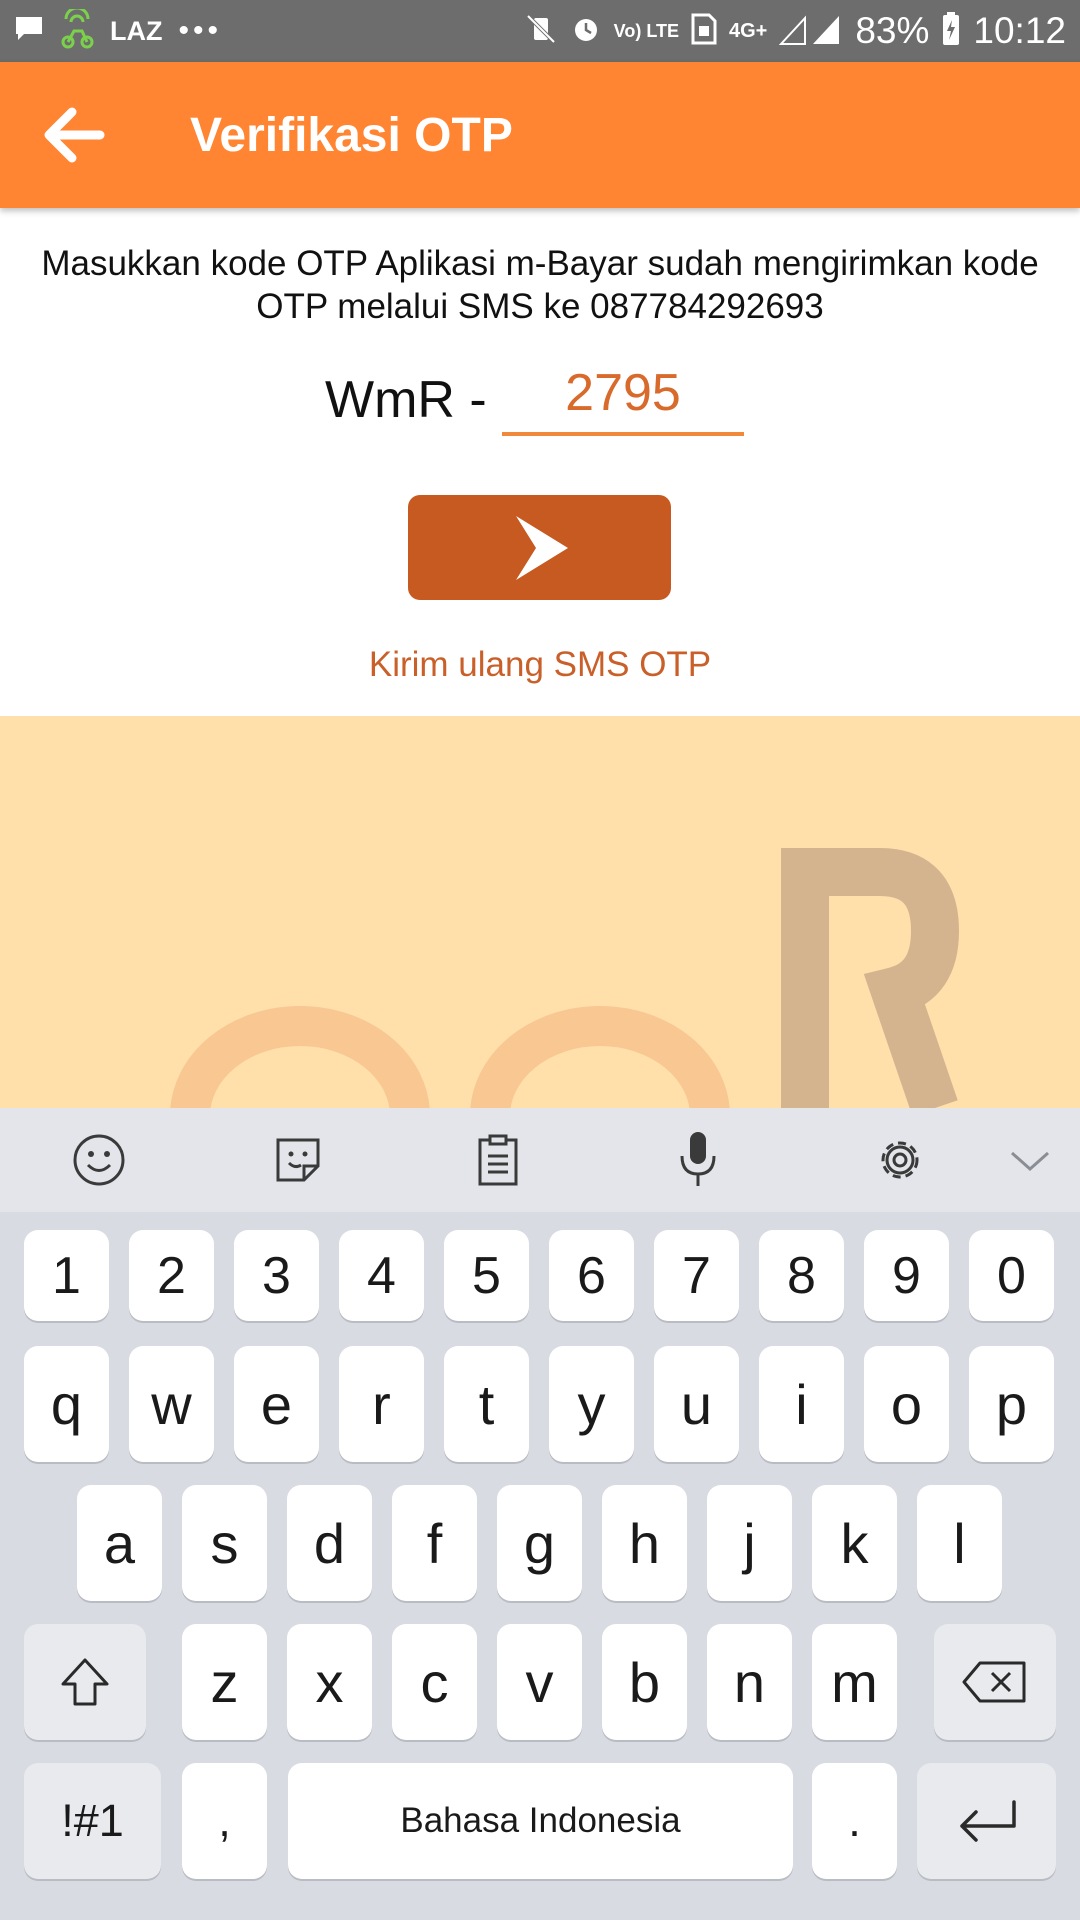  What do you see at coordinates (698, 1160) in the screenshot?
I see `microphone-icon` at bounding box center [698, 1160].